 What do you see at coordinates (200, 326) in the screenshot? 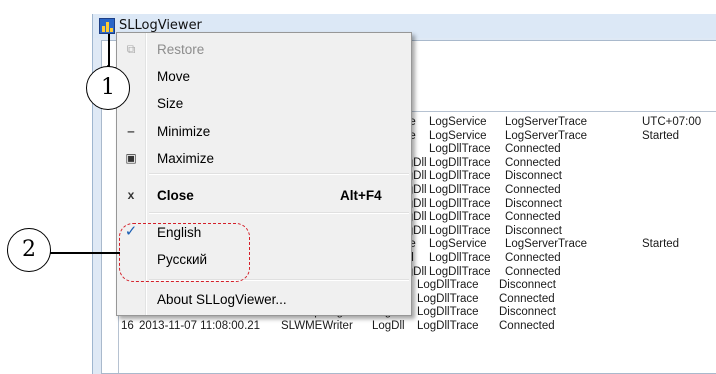
I see `table-cell-datetime: 2013-11-07 11:08:00.21` at bounding box center [200, 326].